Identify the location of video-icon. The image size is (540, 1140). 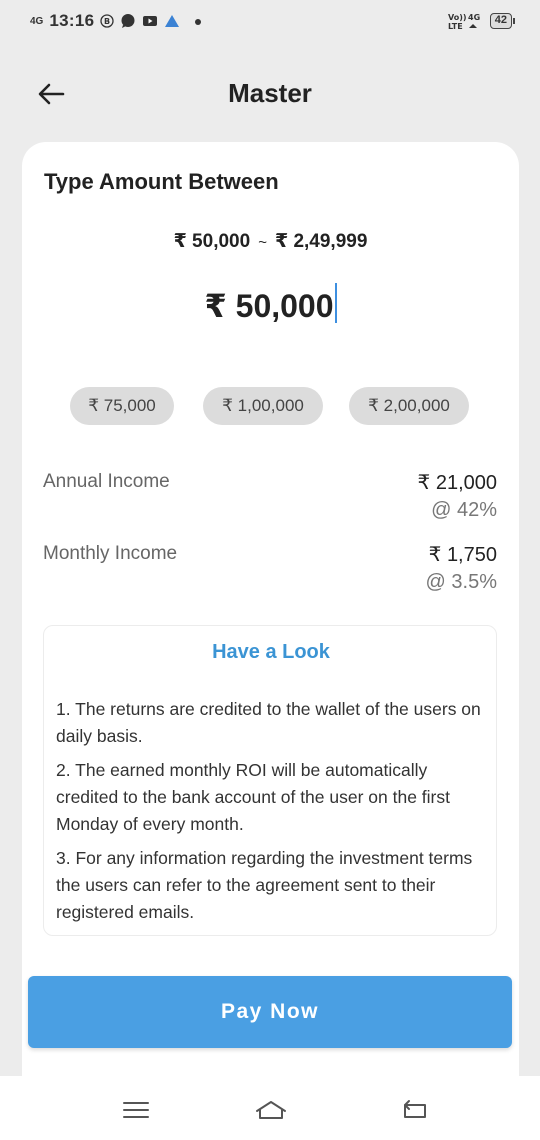
(150, 21).